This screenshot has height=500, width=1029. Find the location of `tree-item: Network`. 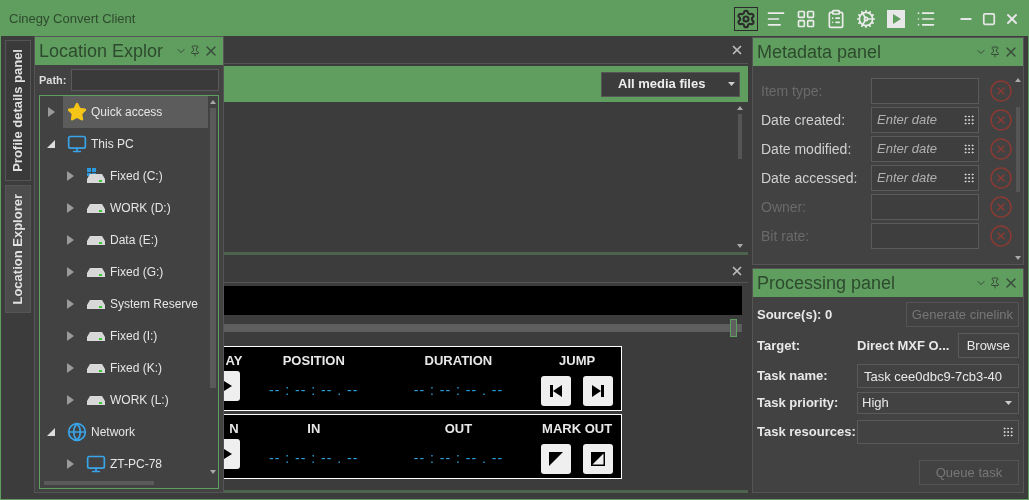

tree-item: Network is located at coordinates (135, 432).